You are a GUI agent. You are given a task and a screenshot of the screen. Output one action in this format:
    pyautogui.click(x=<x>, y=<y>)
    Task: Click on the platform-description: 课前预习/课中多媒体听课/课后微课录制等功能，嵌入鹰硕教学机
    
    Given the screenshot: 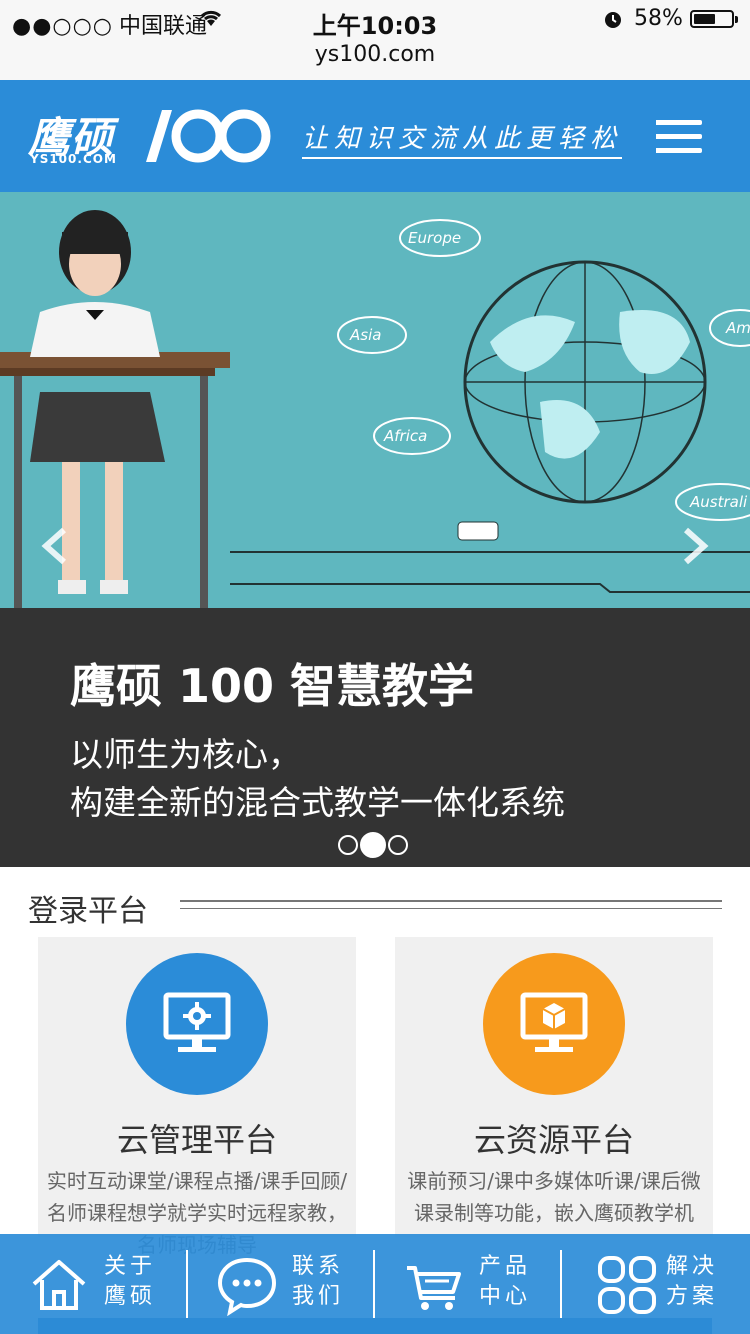 What is the action you would take?
    pyautogui.click(x=554, y=1197)
    